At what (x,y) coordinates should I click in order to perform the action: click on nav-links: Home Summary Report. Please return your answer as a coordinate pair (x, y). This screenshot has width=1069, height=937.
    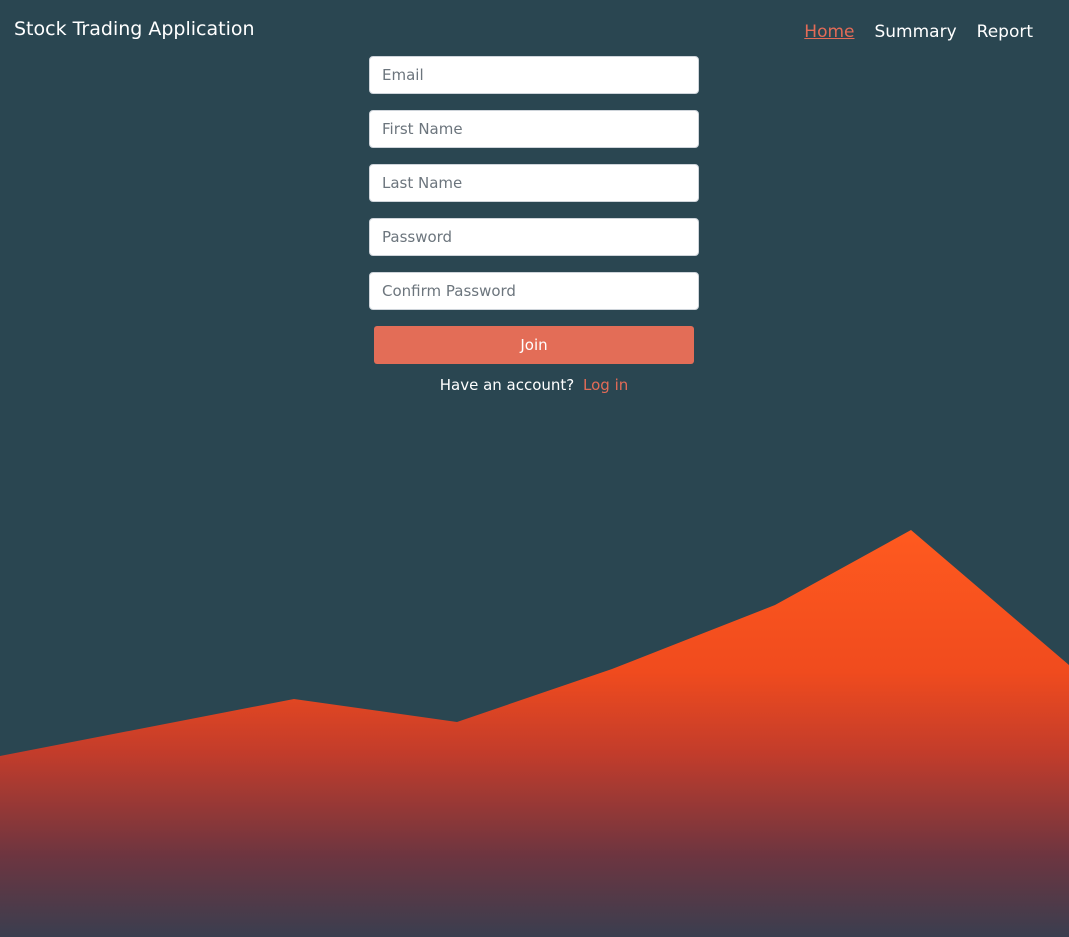
    Looking at the image, I should click on (918, 32).